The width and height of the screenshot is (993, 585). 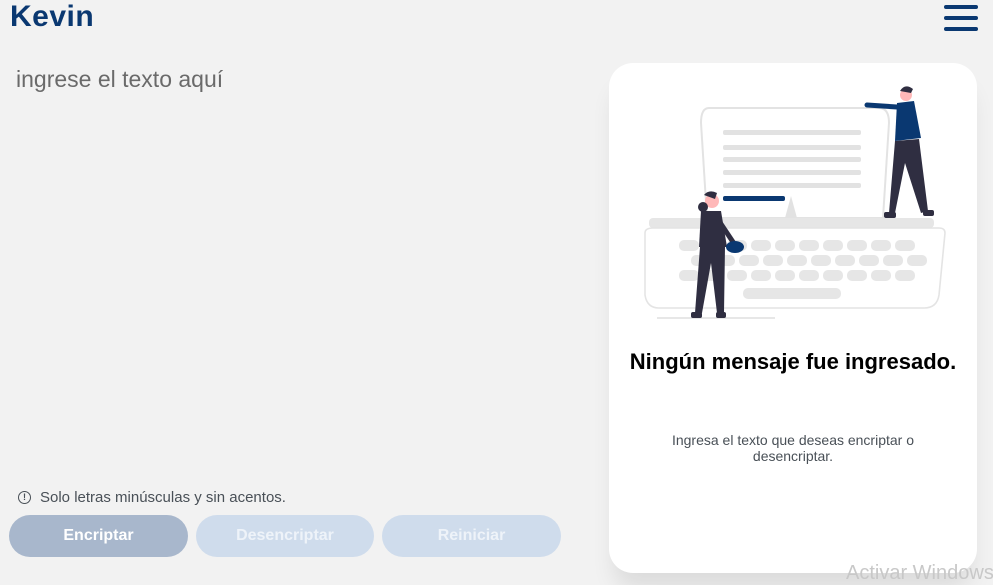 What do you see at coordinates (795, 202) in the screenshot?
I see `typewriter-illustration` at bounding box center [795, 202].